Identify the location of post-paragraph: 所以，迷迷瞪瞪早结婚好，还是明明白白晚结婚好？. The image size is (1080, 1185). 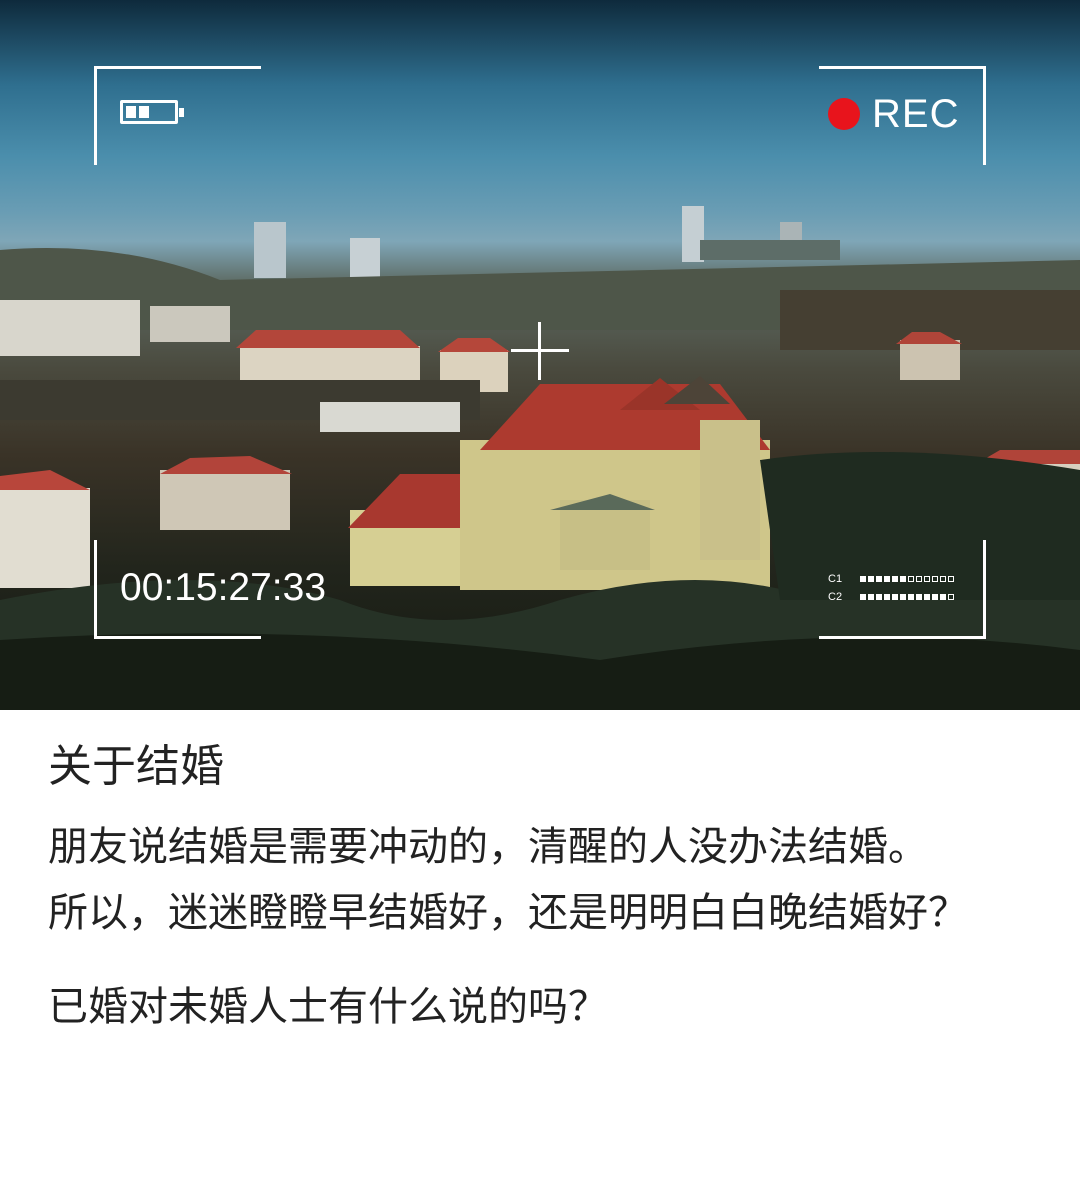
(508, 913).